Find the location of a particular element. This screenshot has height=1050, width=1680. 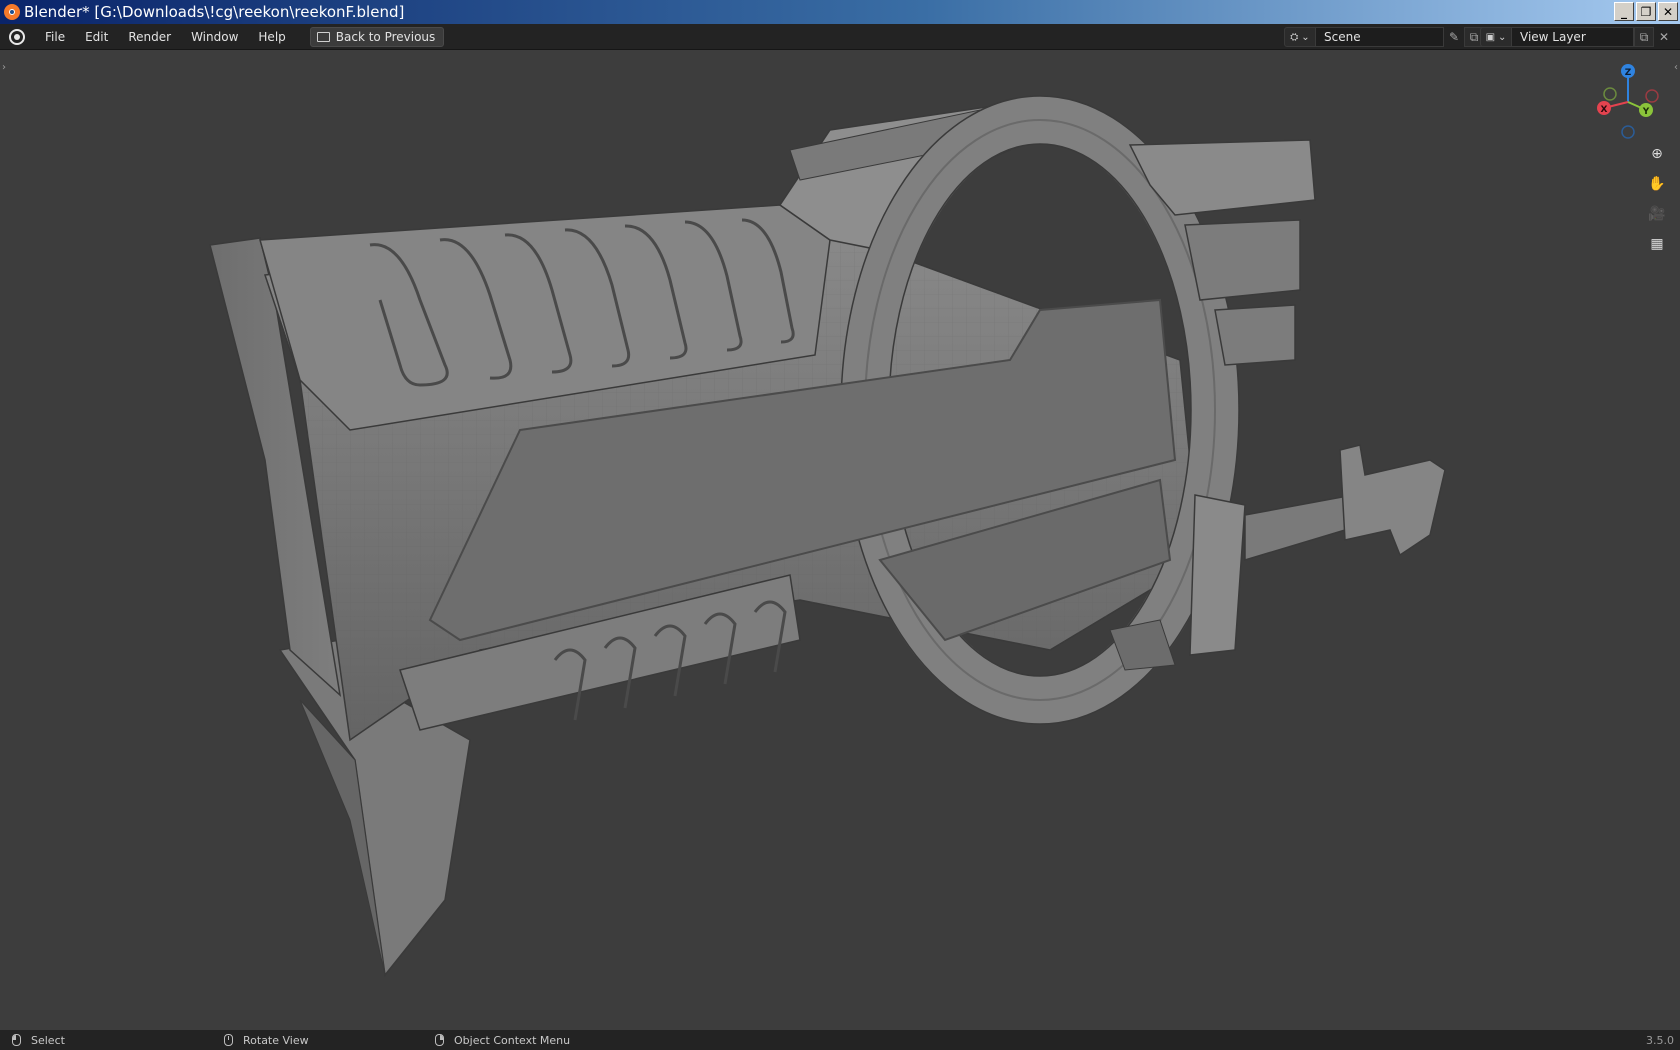

screen-icon is located at coordinates (323, 36).